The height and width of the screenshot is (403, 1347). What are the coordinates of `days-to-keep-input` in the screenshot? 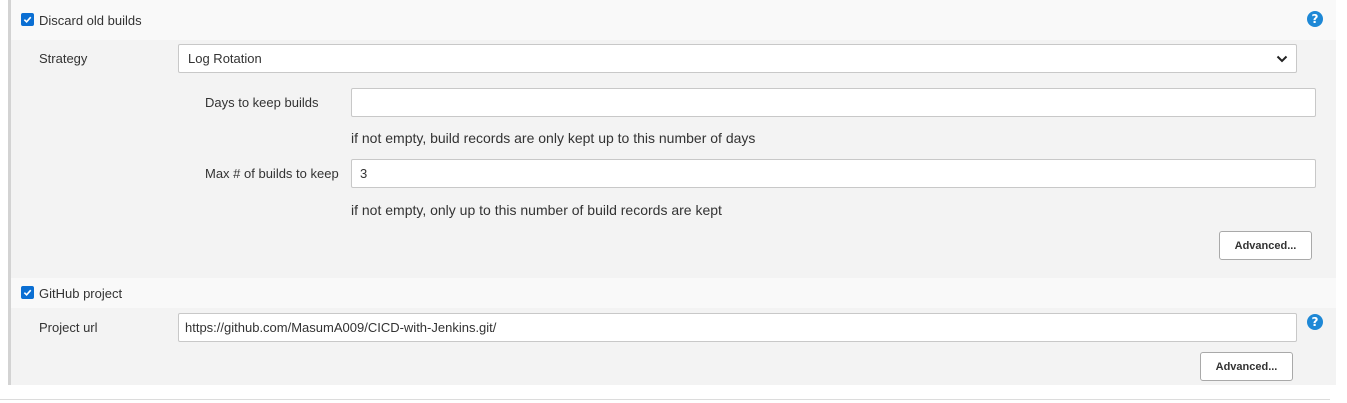 It's located at (833, 102).